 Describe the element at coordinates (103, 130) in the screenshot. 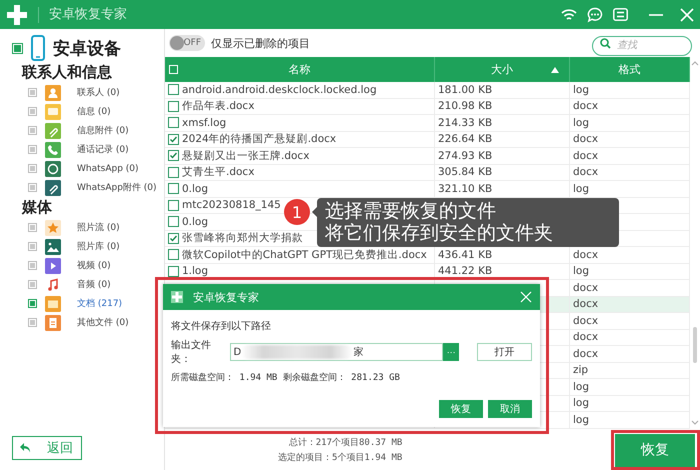

I see `sidebar-item: 信息附件 (0)` at that location.